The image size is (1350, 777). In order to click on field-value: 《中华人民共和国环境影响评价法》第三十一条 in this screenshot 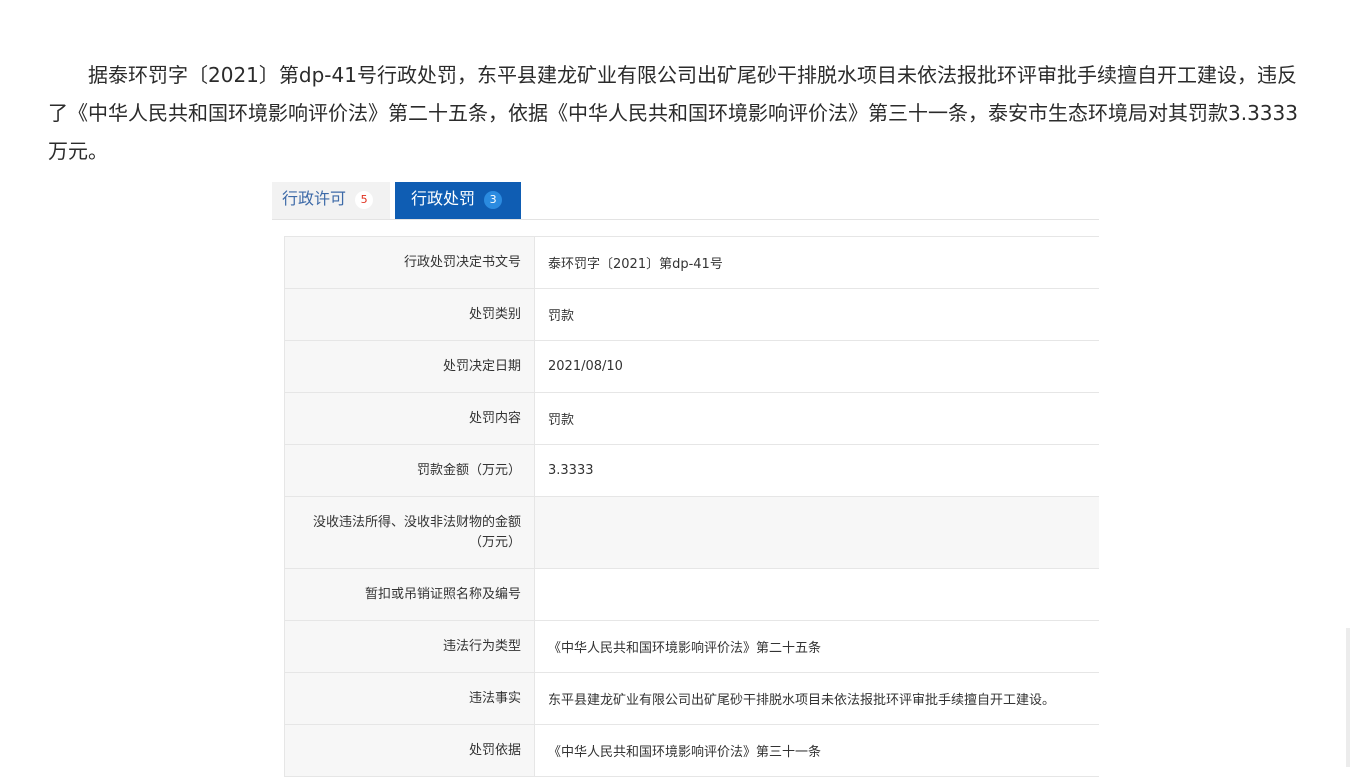, I will do `click(816, 750)`.